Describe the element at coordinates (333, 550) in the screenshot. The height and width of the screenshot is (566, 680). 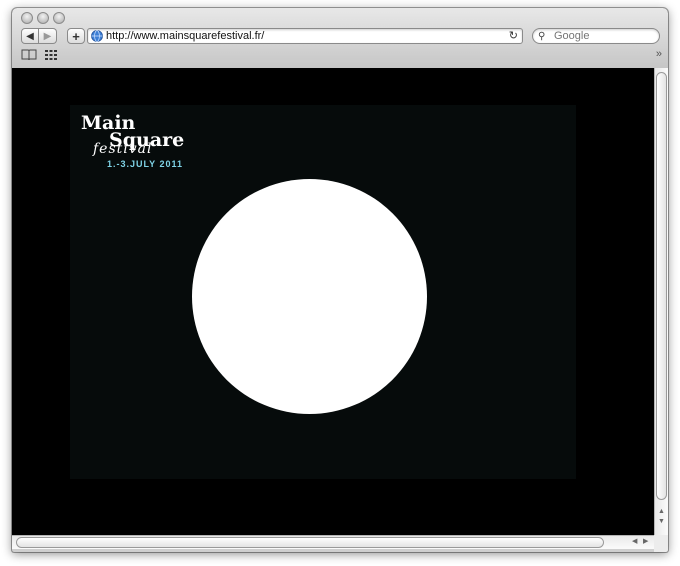
I see `status-bar` at that location.